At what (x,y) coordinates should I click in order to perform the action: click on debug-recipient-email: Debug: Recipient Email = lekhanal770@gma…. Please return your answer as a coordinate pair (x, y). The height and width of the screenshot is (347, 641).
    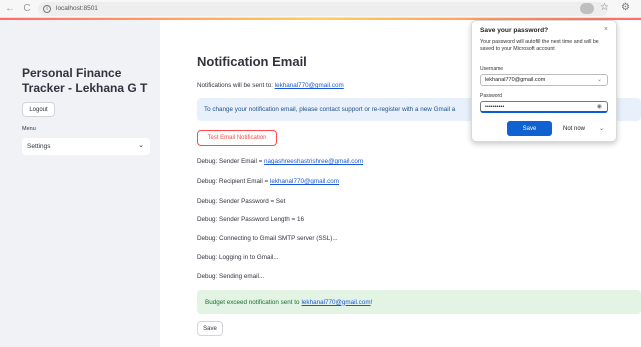
    Looking at the image, I should click on (268, 181).